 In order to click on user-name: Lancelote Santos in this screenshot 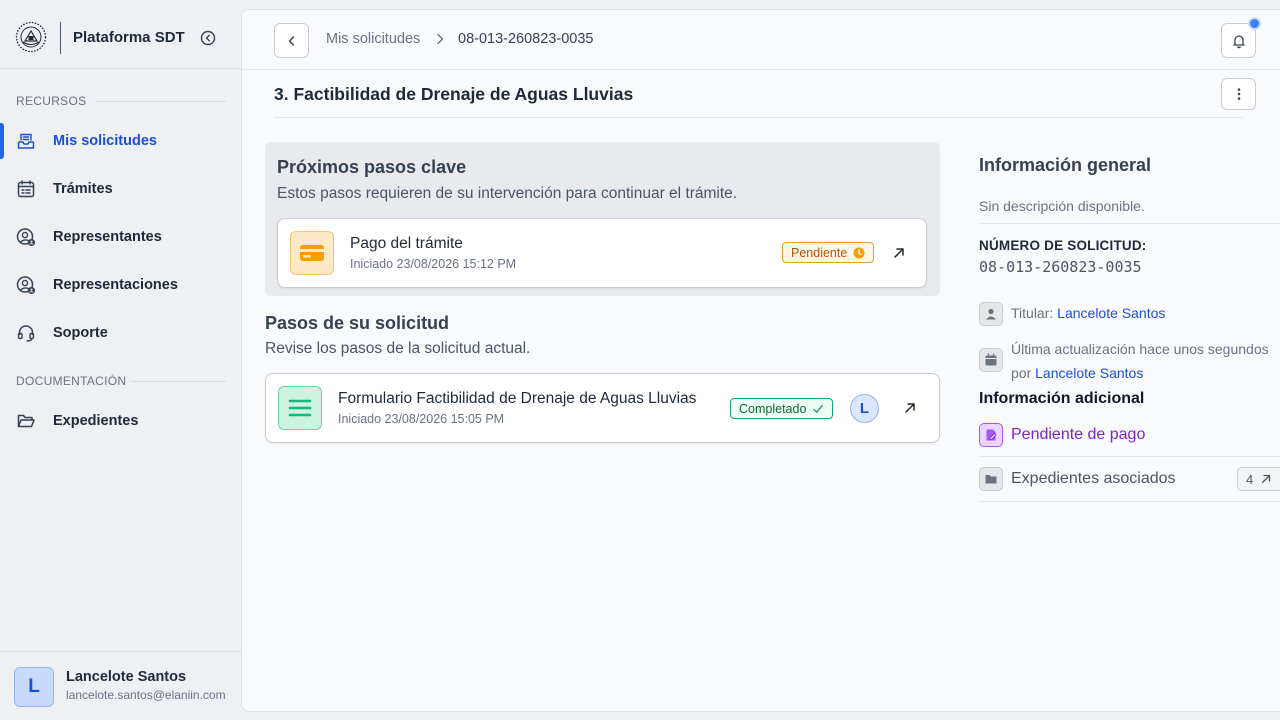, I will do `click(126, 677)`.